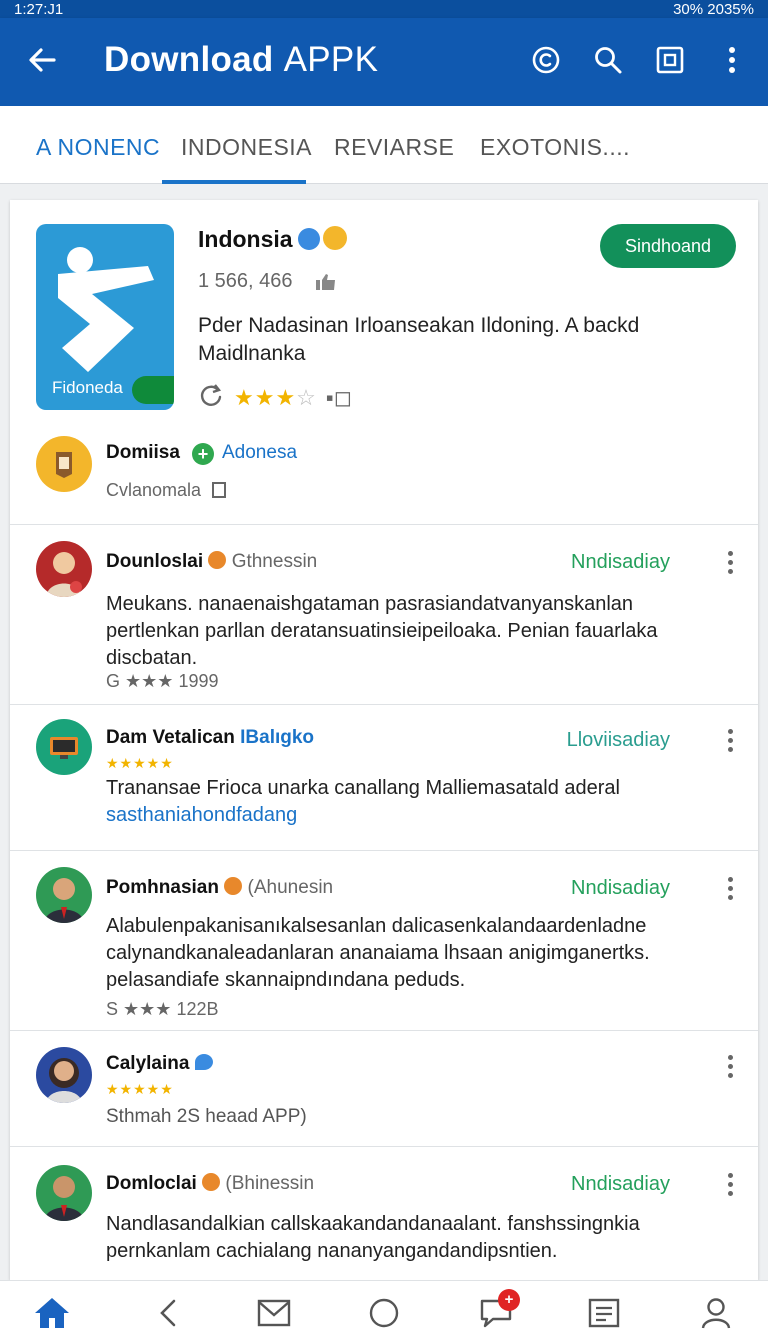 The width and height of the screenshot is (768, 1344). What do you see at coordinates (384, 1088) in the screenshot?
I see `review-item: Calylaina ★★★★★ Sthmah 2S heaad APP)` at bounding box center [384, 1088].